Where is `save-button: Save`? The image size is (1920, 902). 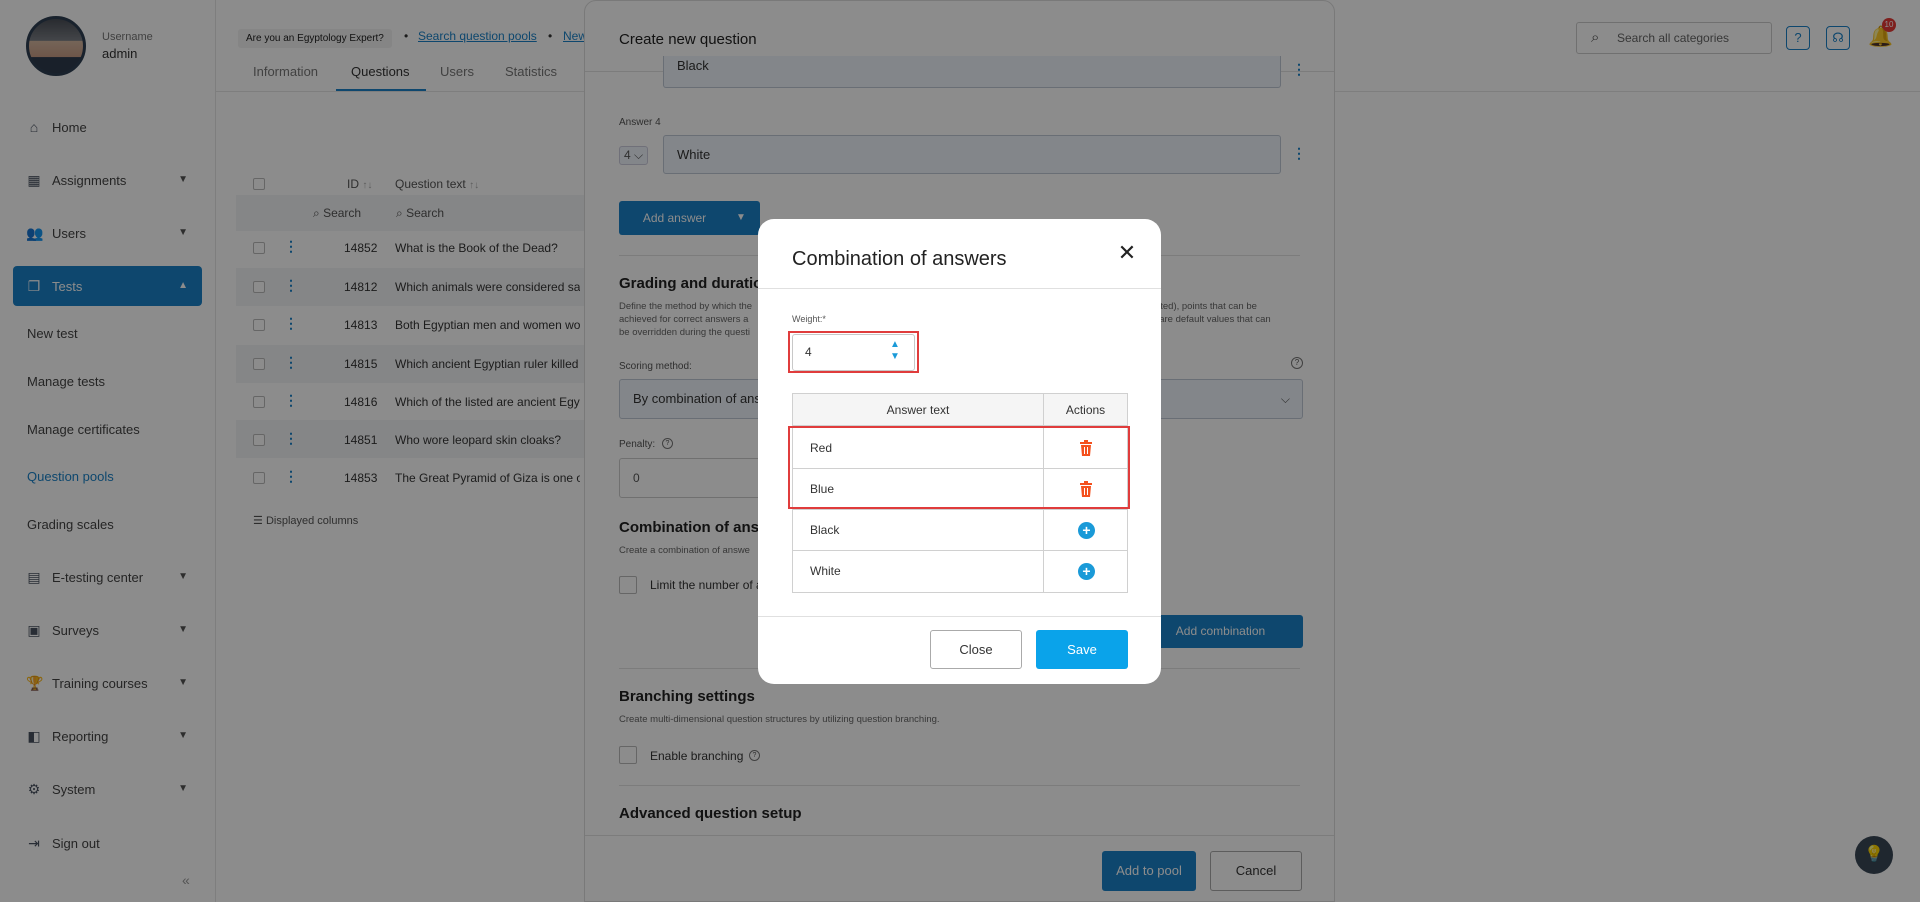 save-button: Save is located at coordinates (1082, 649).